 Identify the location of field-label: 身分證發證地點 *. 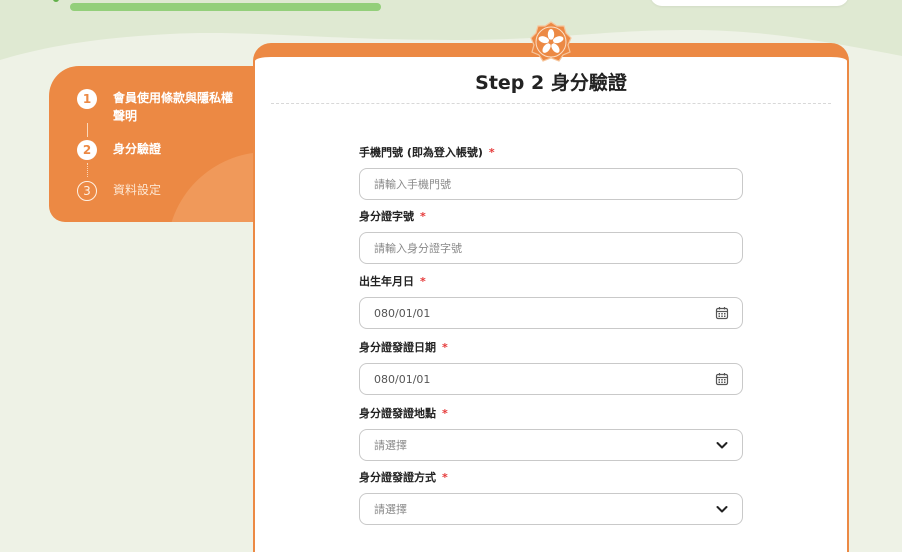
(551, 414).